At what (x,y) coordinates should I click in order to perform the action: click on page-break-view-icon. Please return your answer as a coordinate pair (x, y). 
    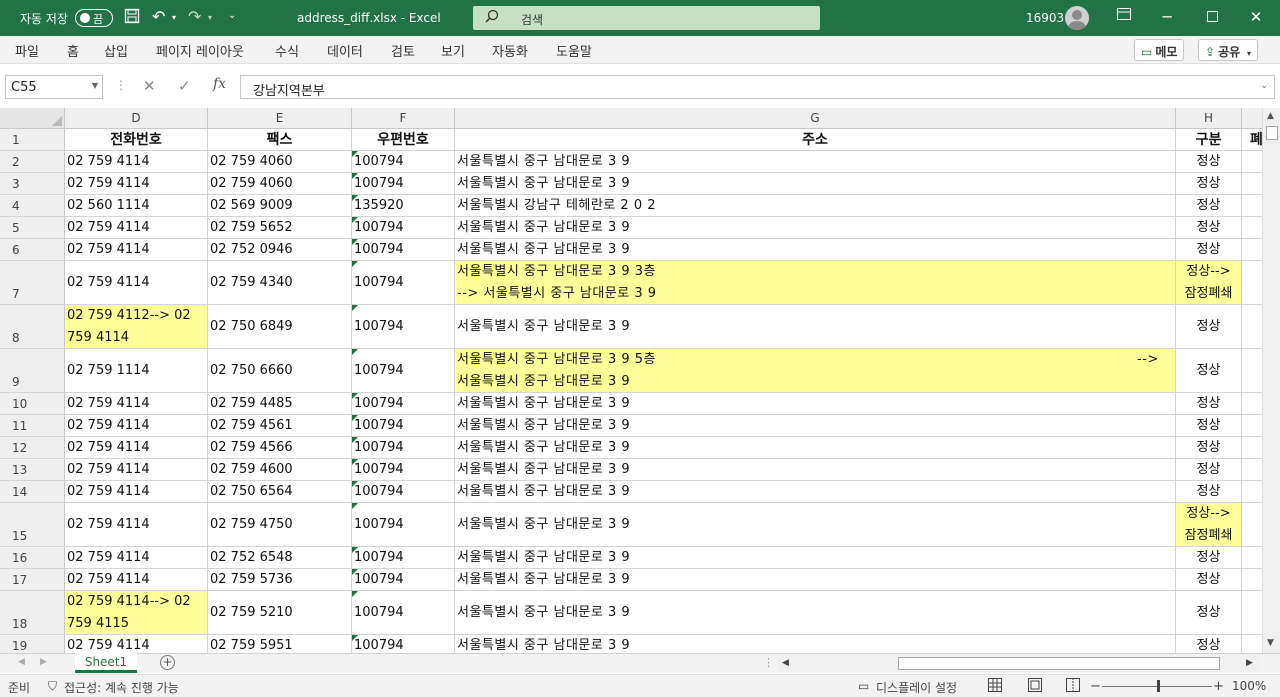
    Looking at the image, I should click on (1073, 686).